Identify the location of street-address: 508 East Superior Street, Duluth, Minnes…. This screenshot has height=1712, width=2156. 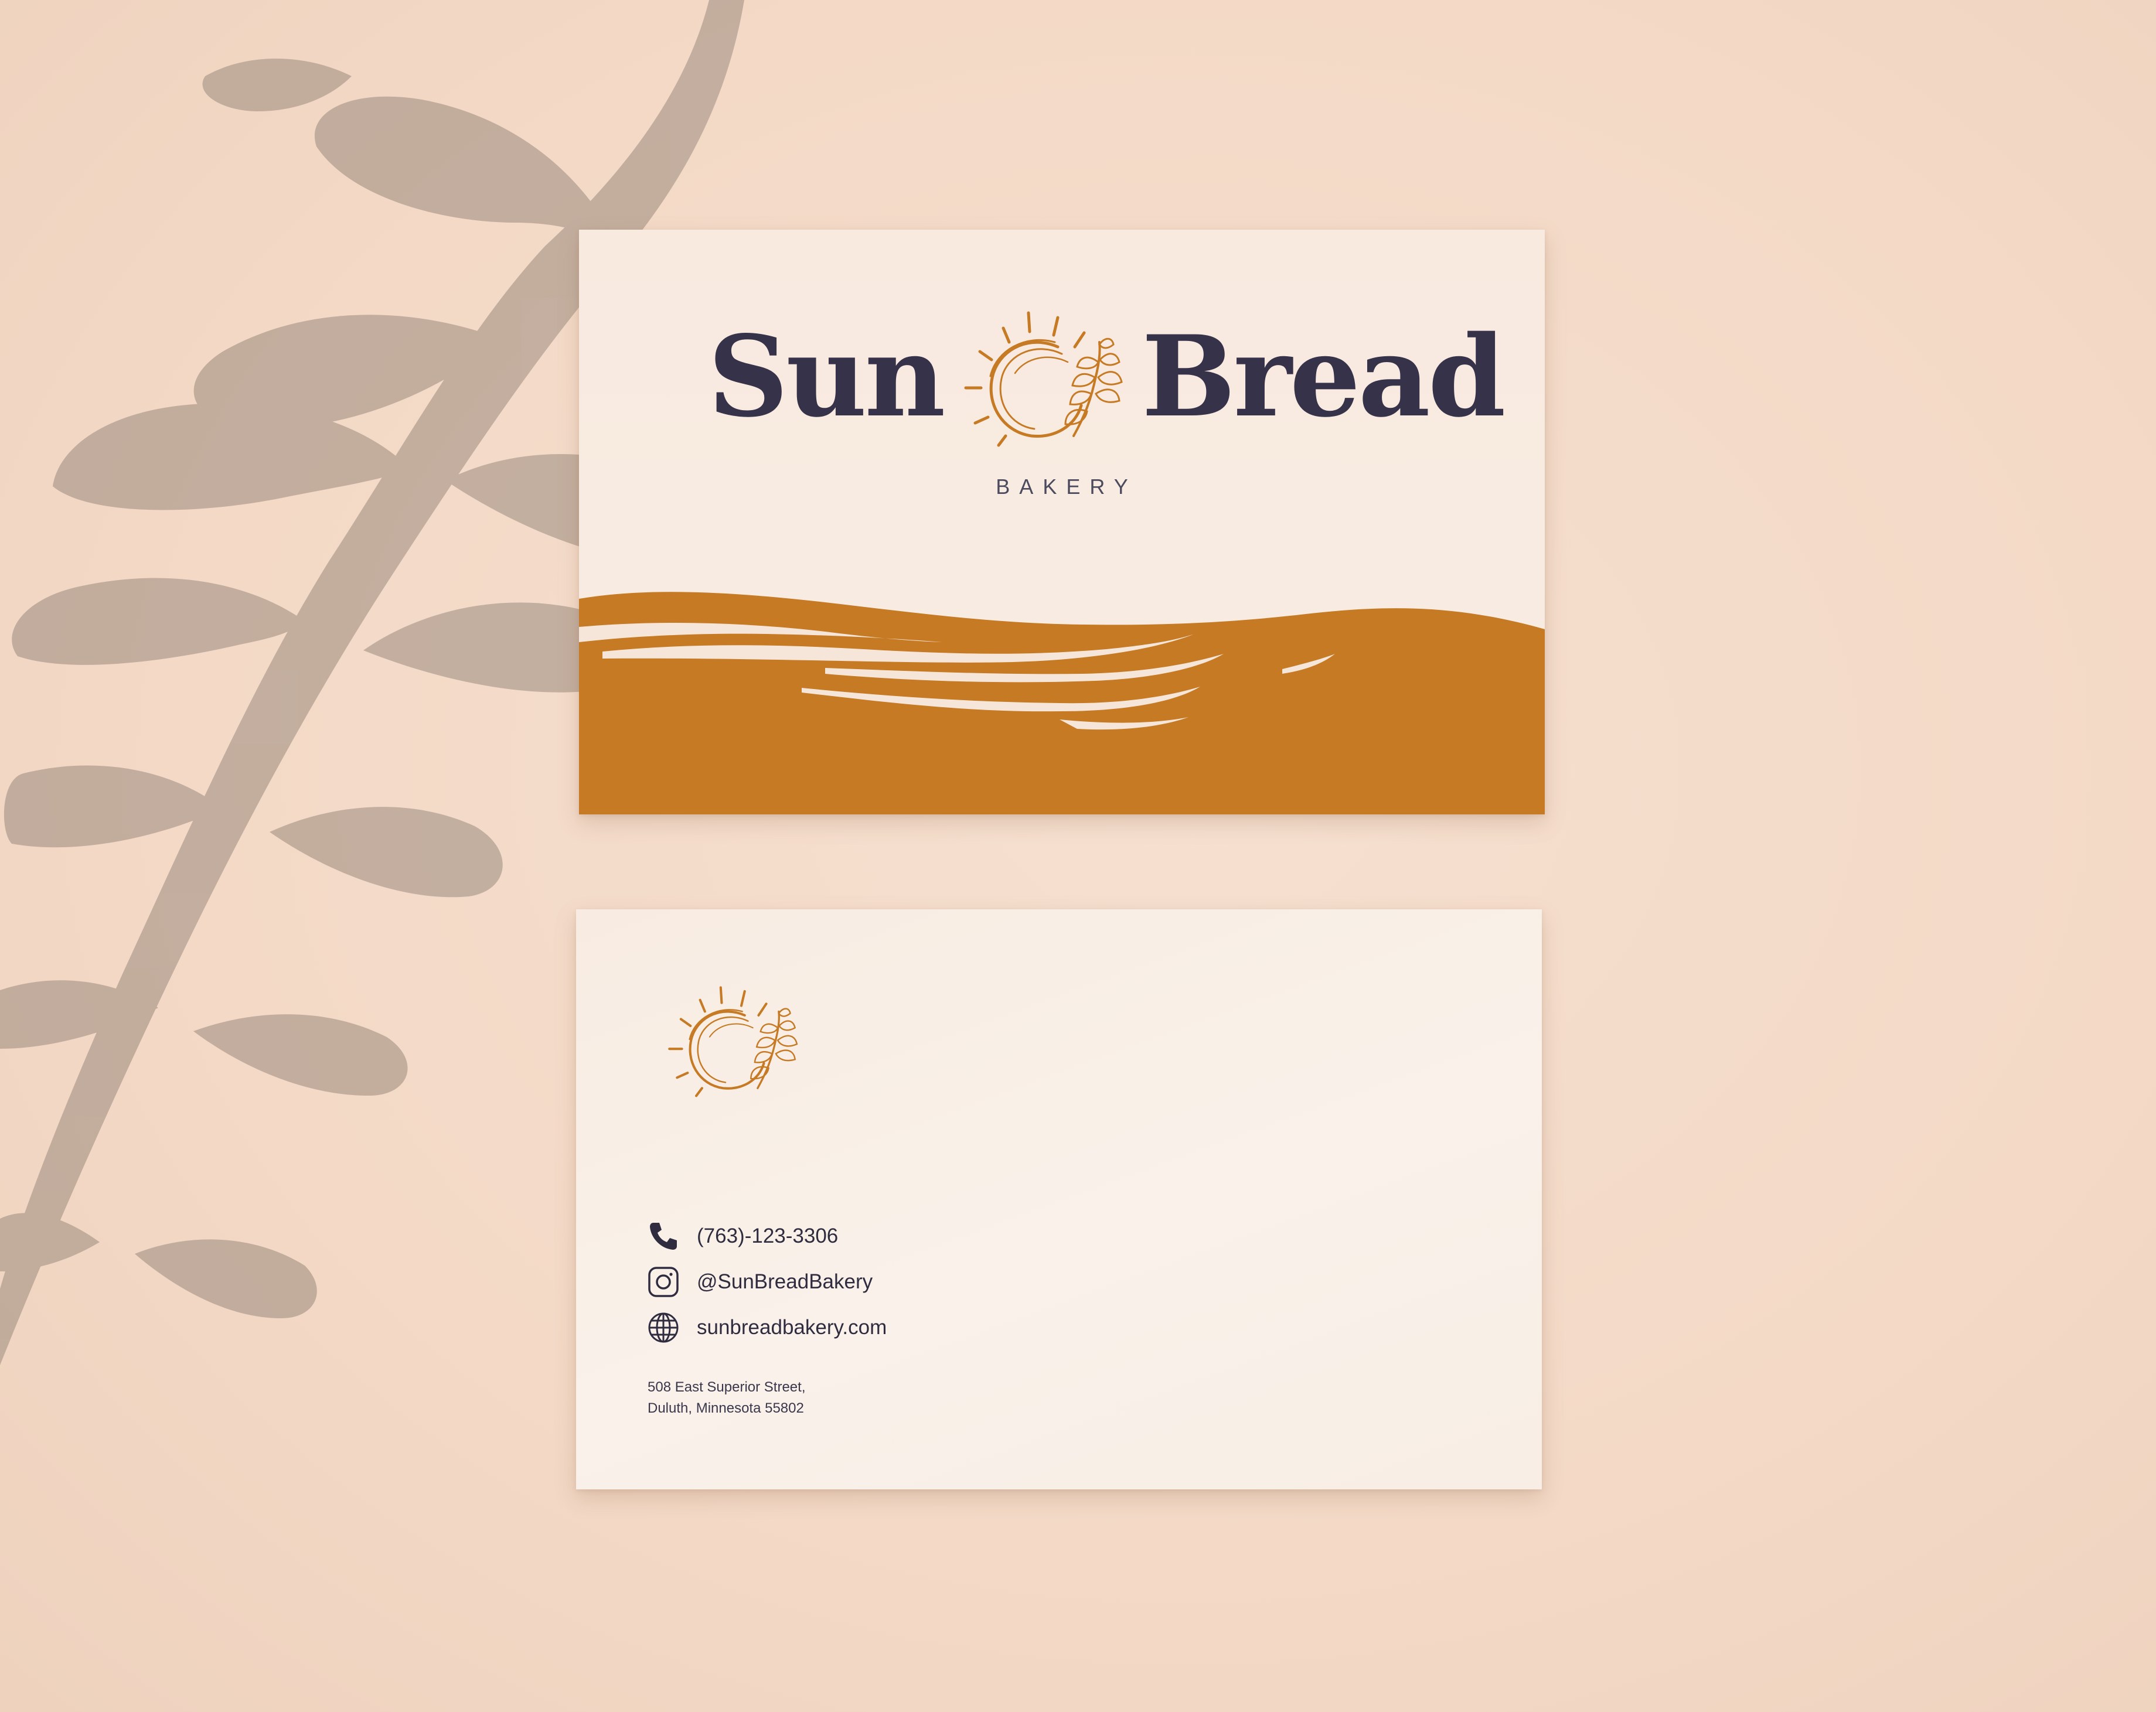
(726, 1398).